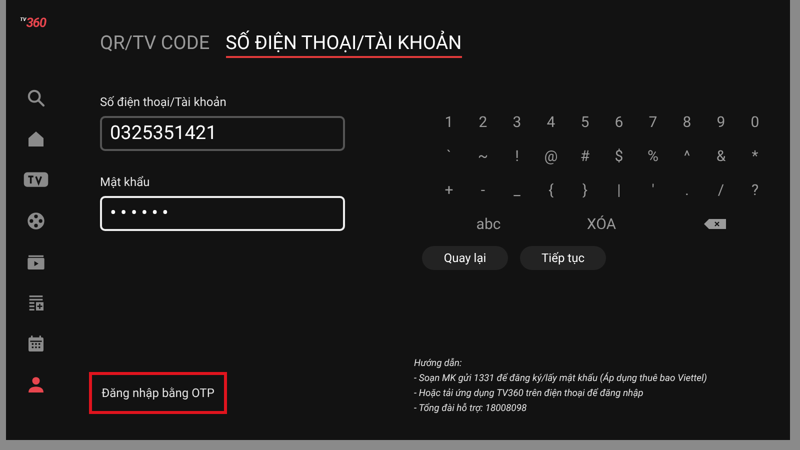  Describe the element at coordinates (155, 44) in the screenshot. I see `tab: QR/TV CODE` at that location.